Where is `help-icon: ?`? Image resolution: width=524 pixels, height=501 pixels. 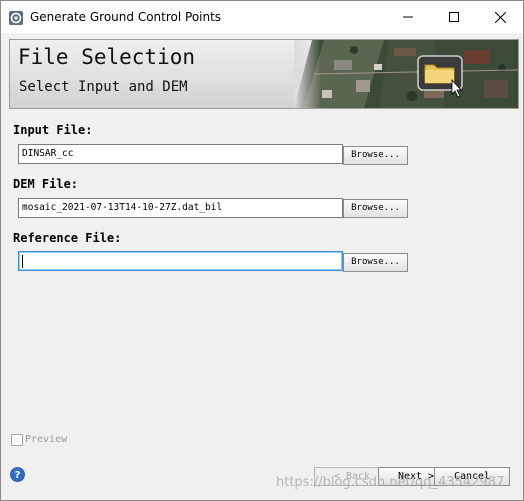 help-icon: ? is located at coordinates (17, 474).